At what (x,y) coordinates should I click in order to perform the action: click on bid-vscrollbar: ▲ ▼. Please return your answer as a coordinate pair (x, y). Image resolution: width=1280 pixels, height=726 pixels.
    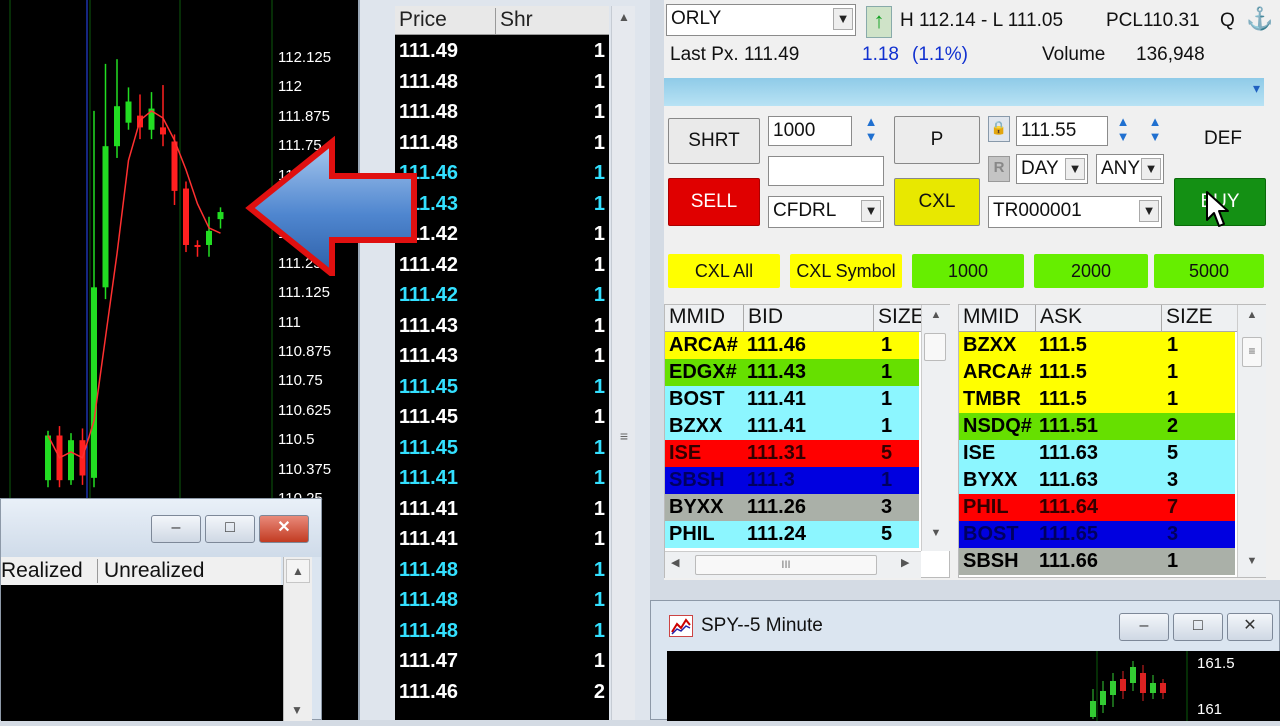
    Looking at the image, I should click on (935, 428).